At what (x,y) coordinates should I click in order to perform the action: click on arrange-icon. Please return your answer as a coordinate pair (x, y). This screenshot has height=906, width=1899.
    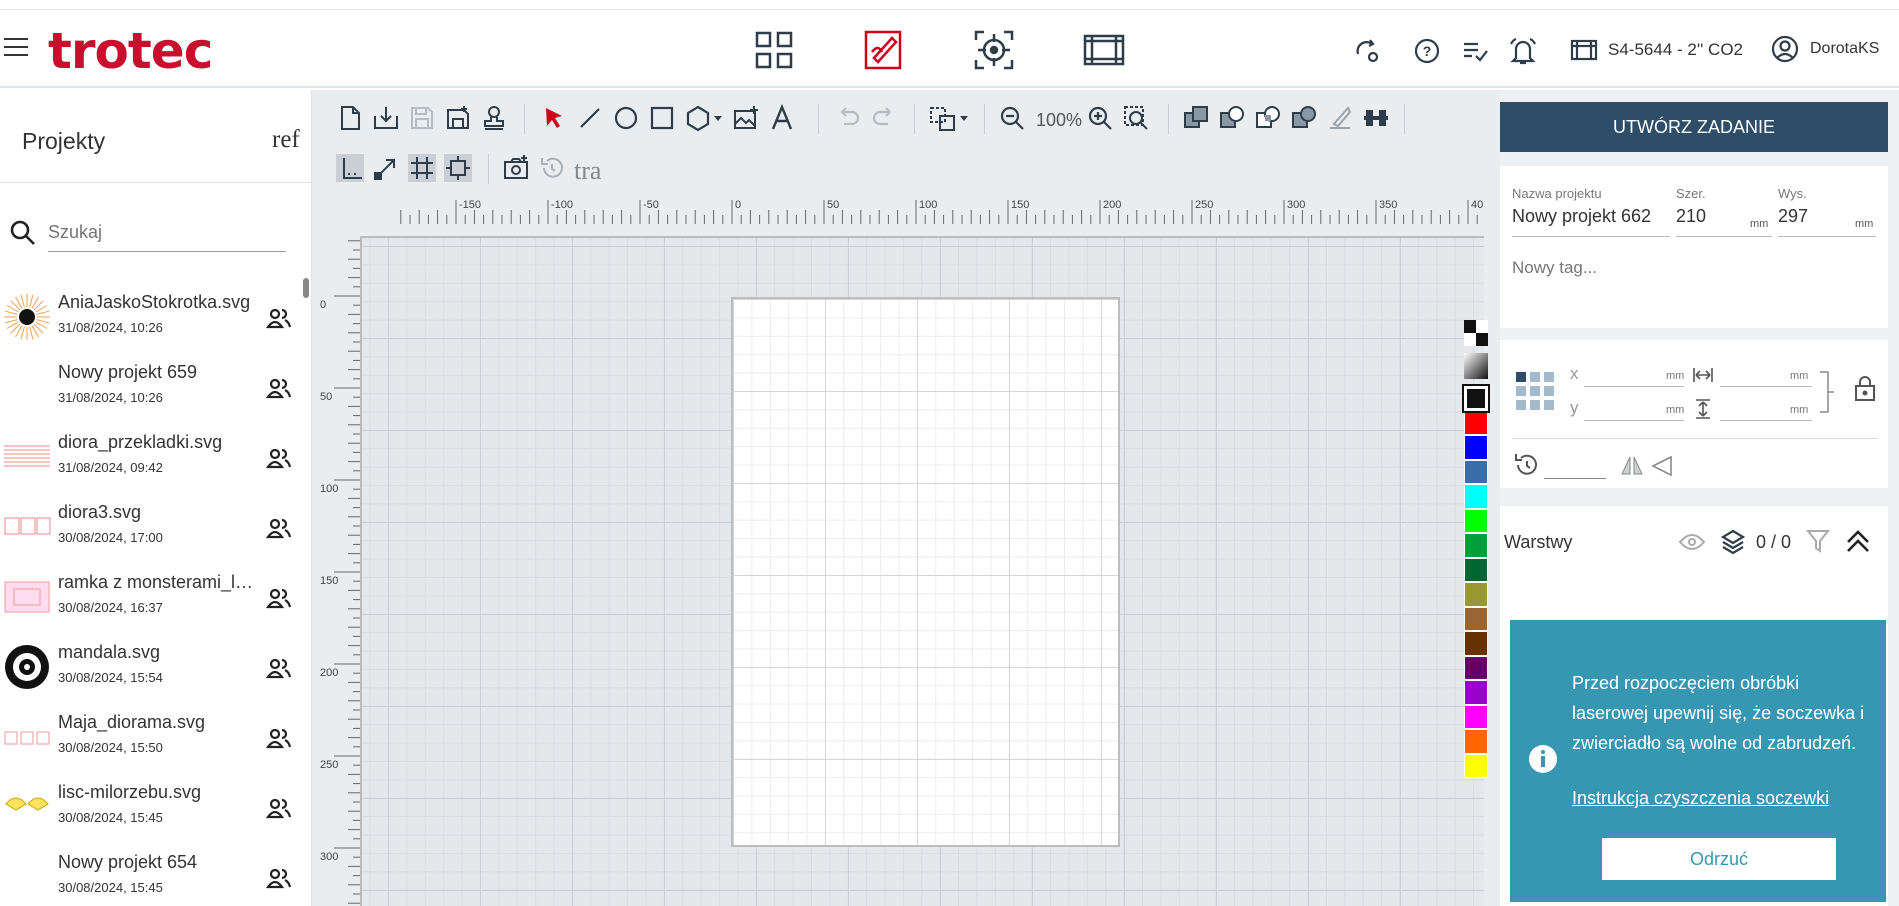
    Looking at the image, I should click on (950, 118).